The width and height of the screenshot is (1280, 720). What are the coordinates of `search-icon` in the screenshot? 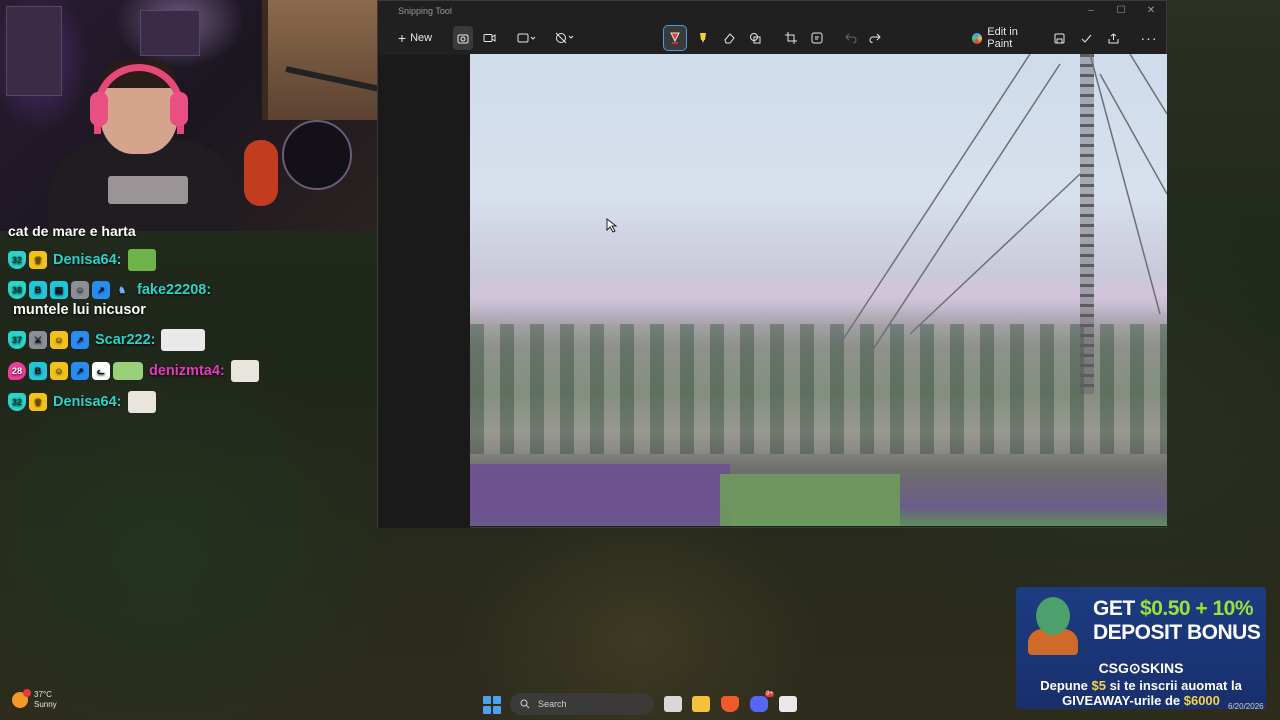 It's located at (525, 704).